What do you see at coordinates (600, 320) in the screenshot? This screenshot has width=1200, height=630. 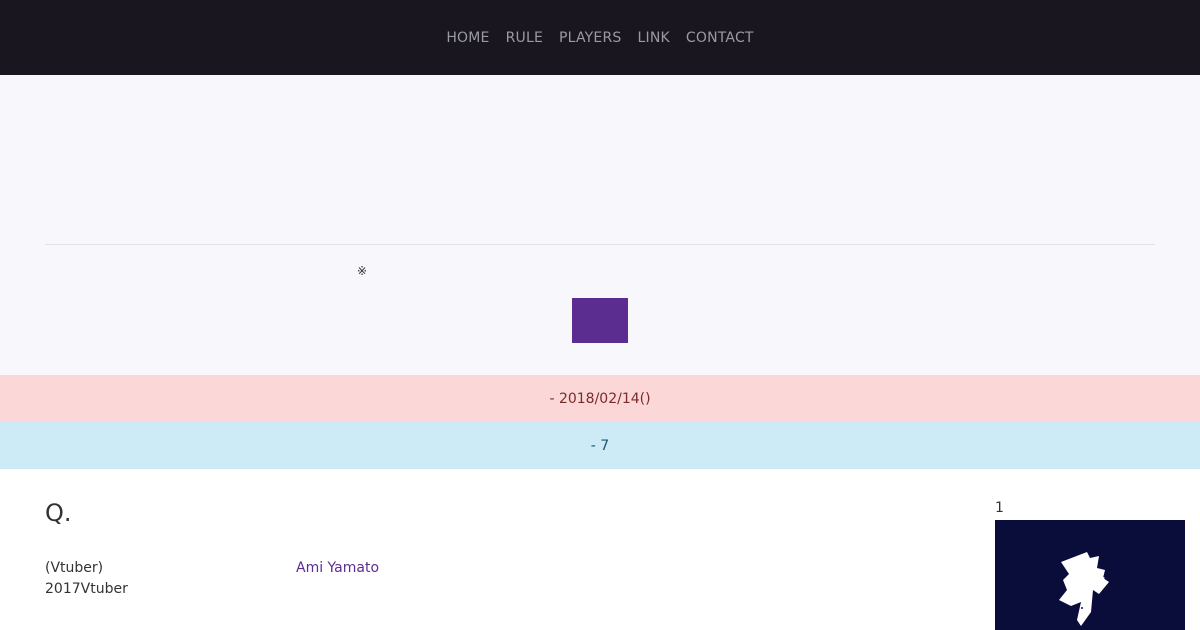 I see `hero-action-button` at bounding box center [600, 320].